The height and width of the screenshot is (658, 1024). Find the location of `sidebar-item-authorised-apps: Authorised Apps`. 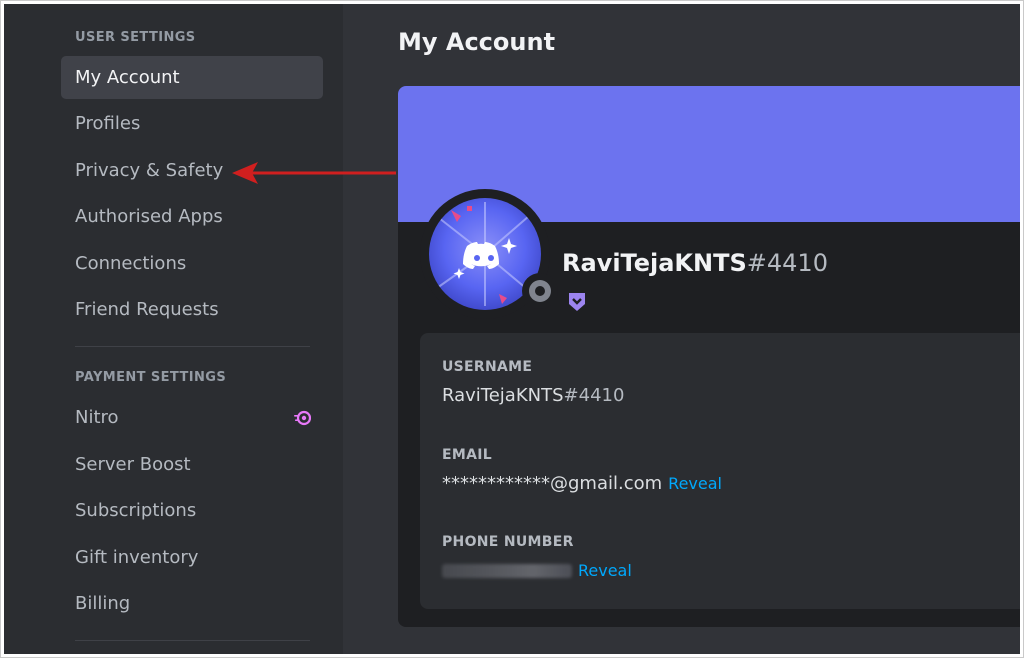

sidebar-item-authorised-apps: Authorised Apps is located at coordinates (192, 216).